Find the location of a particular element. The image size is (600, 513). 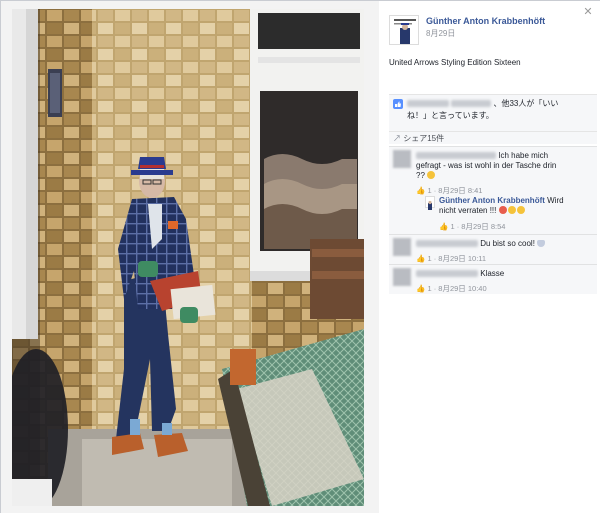

comment-date: 8月29日 10:40 is located at coordinates (462, 288).